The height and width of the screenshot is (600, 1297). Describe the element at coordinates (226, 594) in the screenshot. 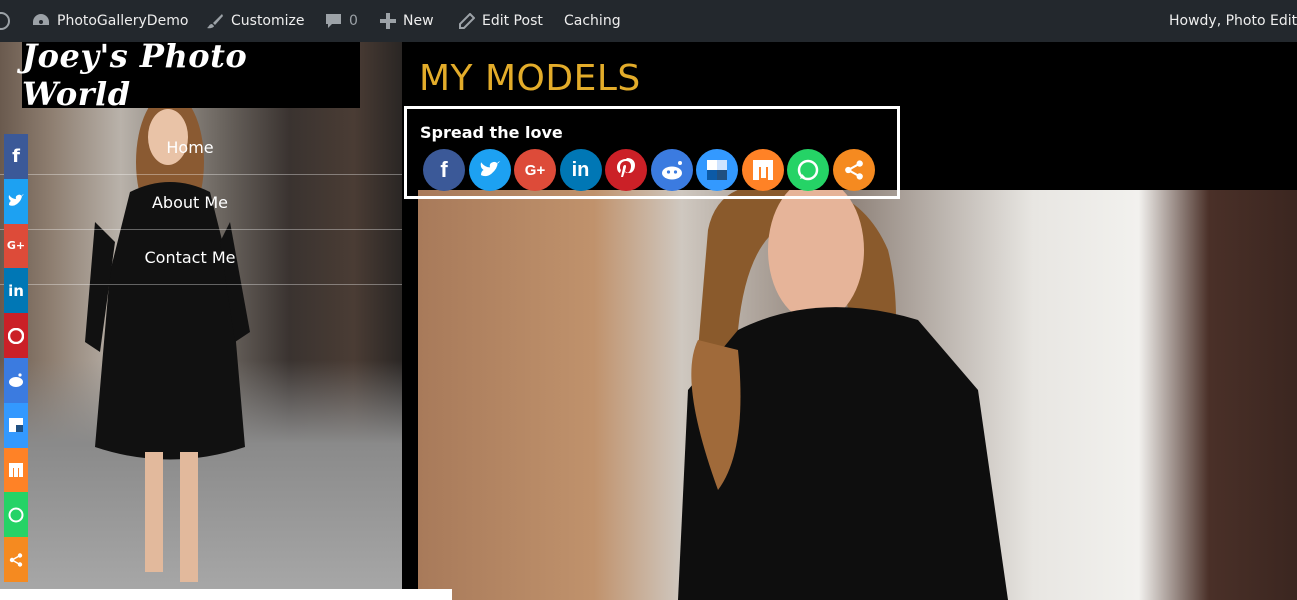

I see `bottom-notification-strip` at that location.